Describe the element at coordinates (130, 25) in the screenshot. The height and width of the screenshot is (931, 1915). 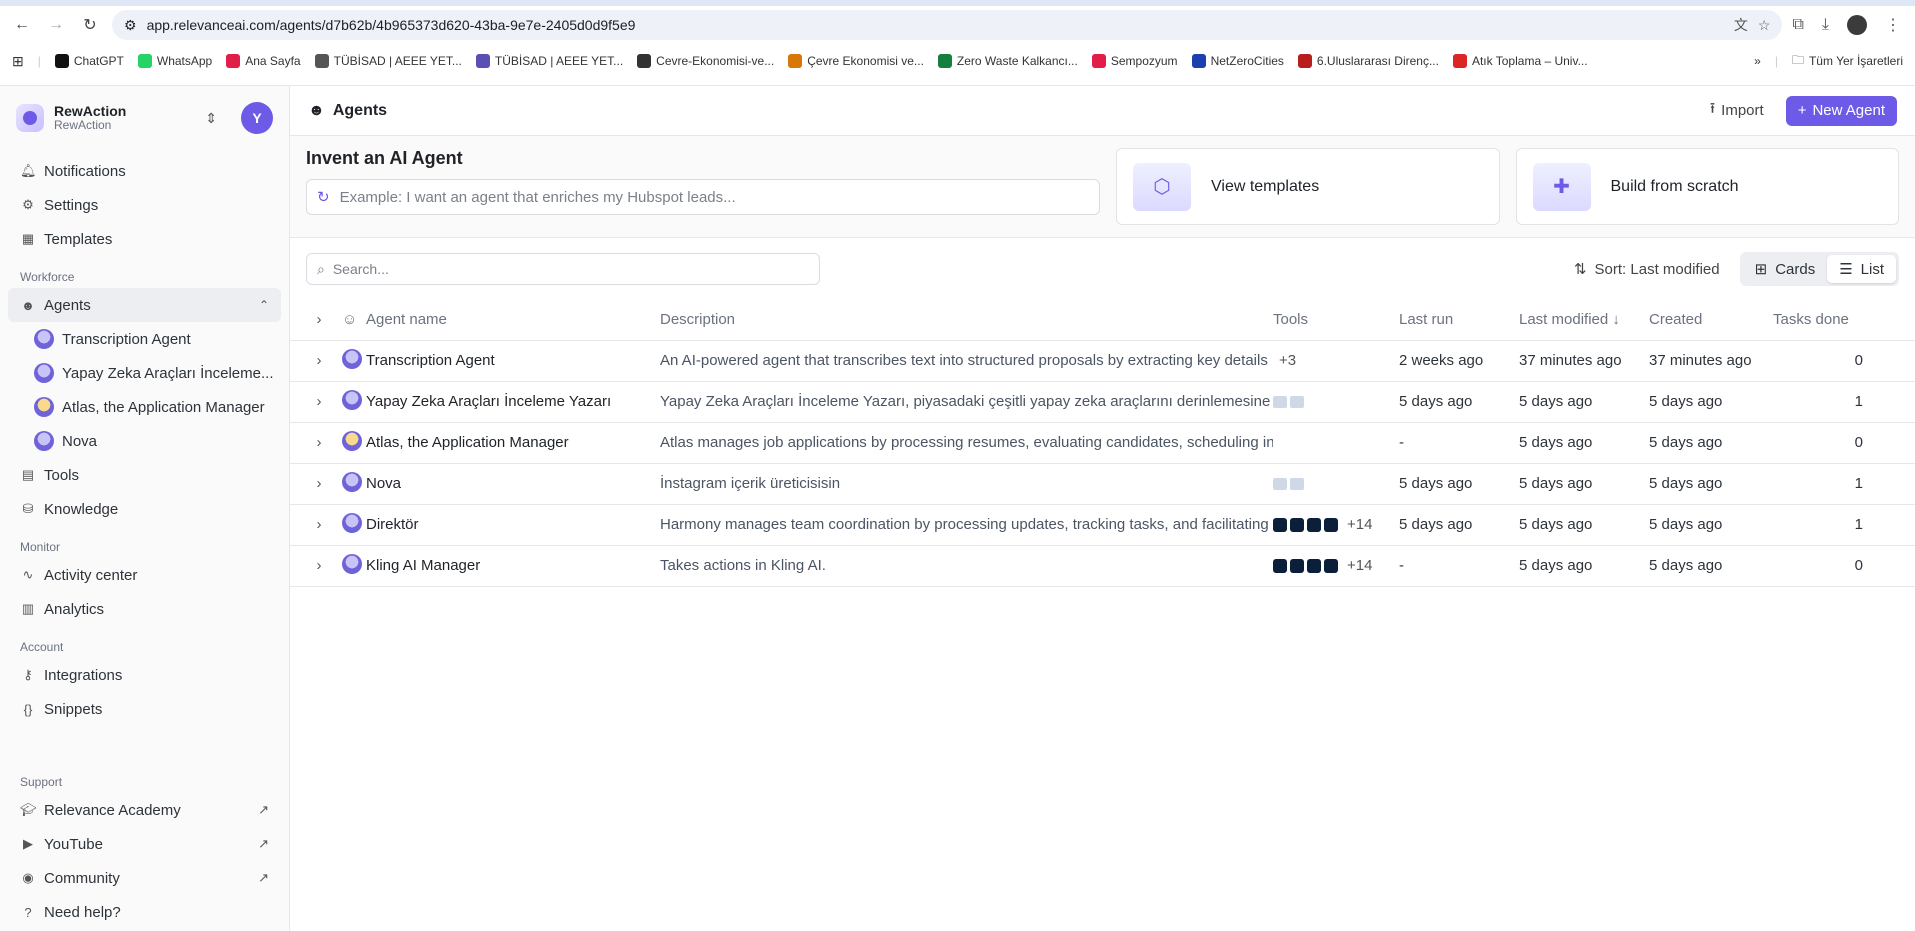
I see `site-info-icon: ⚙` at that location.